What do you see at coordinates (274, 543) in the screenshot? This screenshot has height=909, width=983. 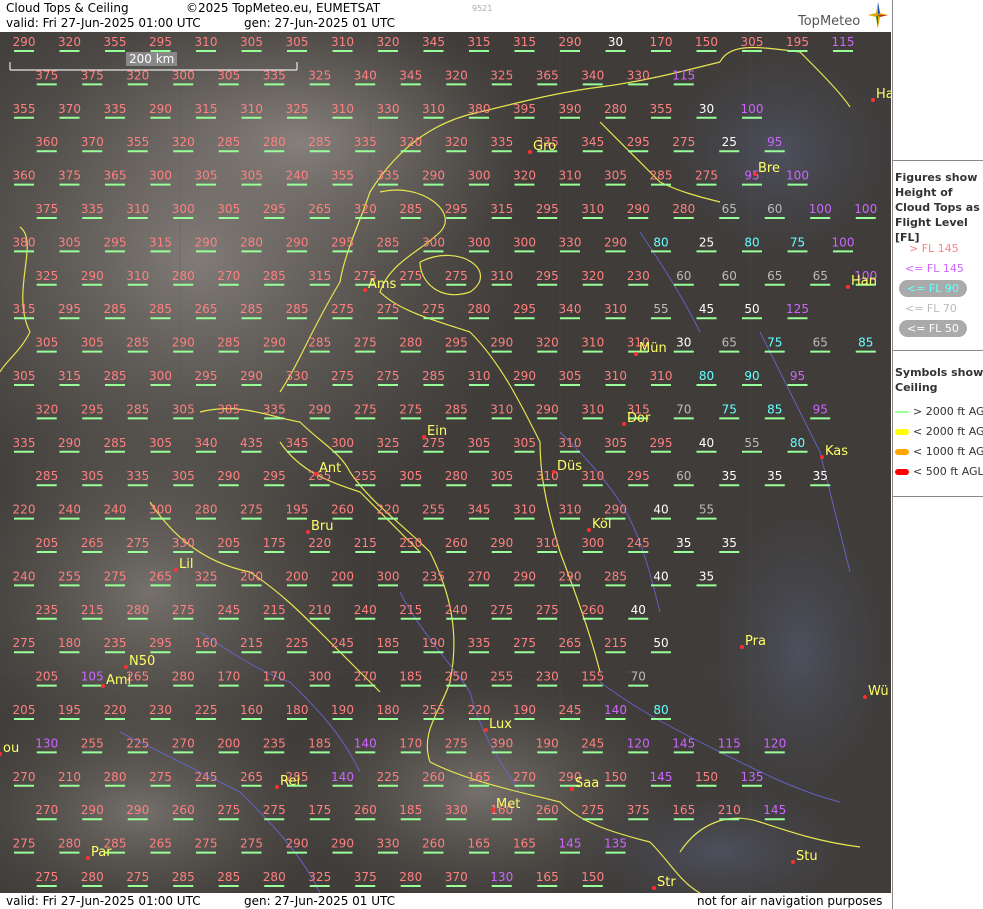 I see `flight-level-label: 175` at bounding box center [274, 543].